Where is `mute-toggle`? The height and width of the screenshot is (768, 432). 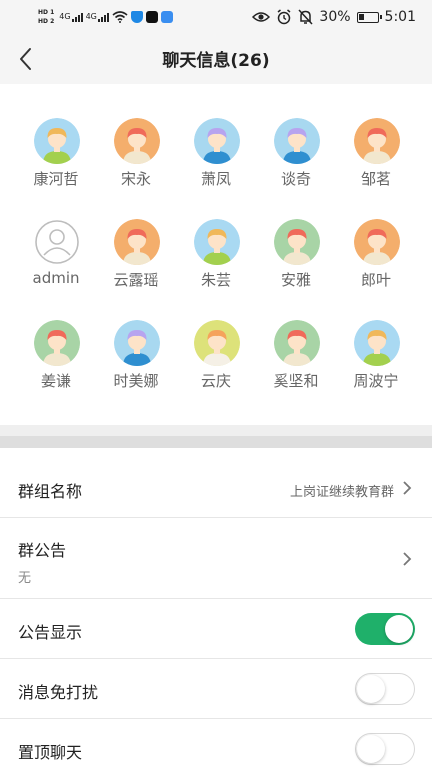
mute-toggle is located at coordinates (385, 689).